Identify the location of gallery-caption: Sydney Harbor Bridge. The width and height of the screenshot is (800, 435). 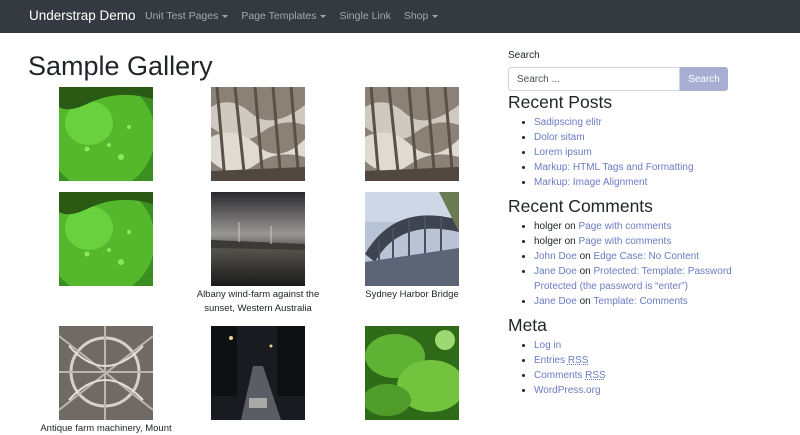
(412, 294).